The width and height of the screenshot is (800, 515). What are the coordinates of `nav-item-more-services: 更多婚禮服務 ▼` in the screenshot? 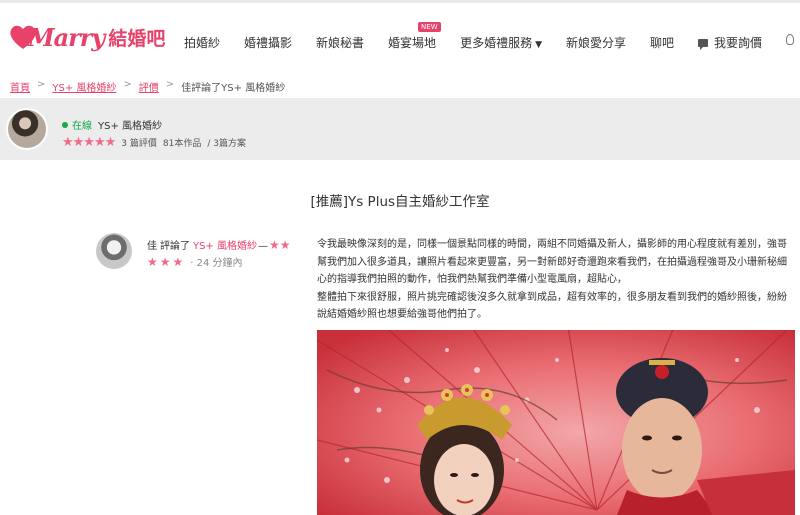 It's located at (501, 42).